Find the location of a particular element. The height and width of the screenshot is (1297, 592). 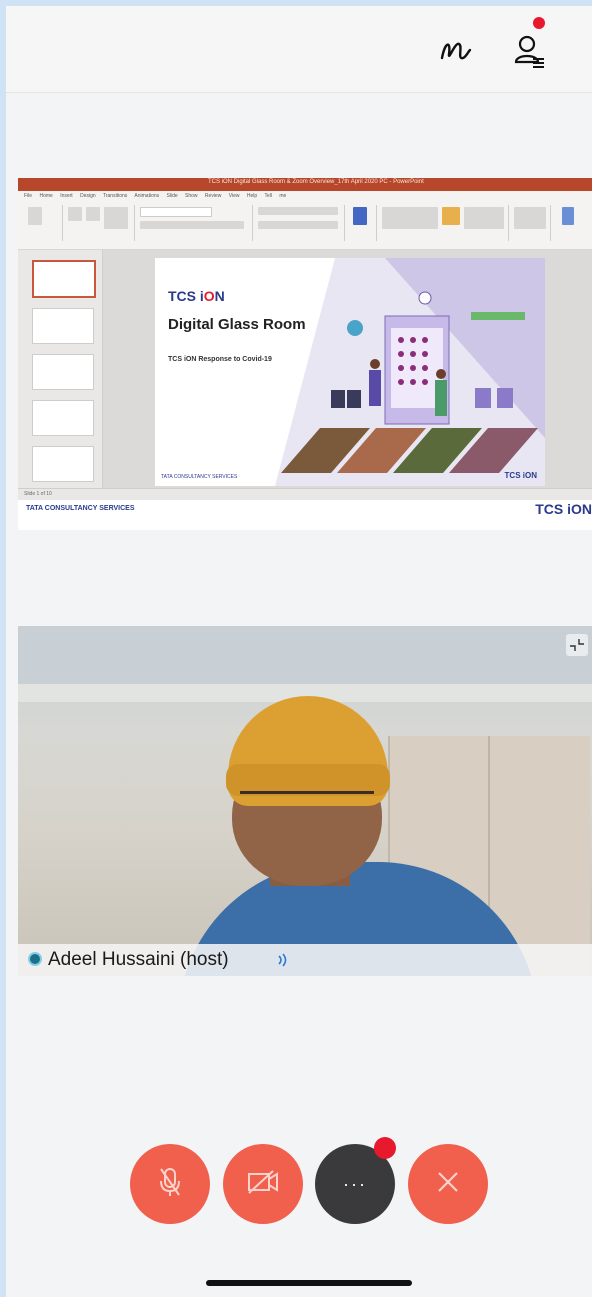

home-indicator is located at coordinates (309, 1283).